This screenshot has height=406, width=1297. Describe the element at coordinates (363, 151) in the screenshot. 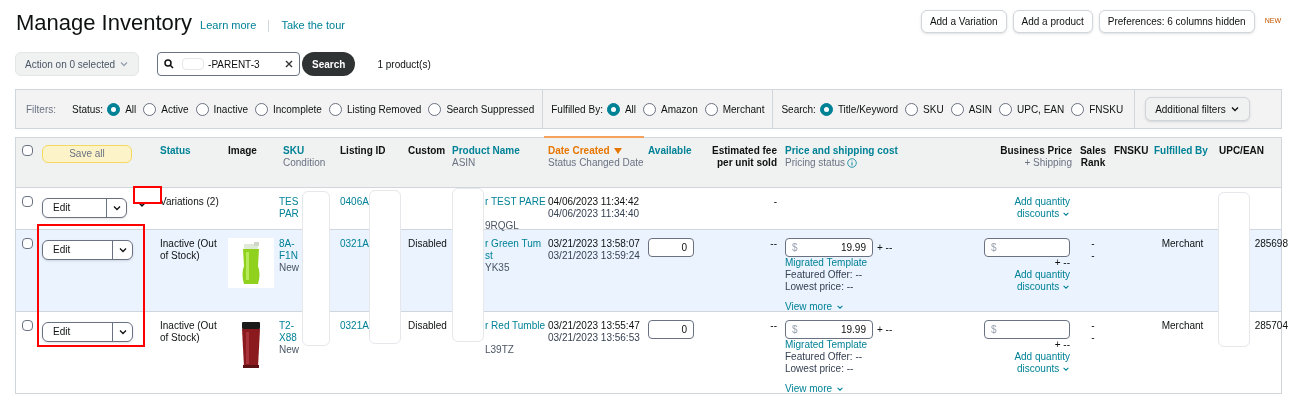

I see `column-header: Listing ID` at that location.